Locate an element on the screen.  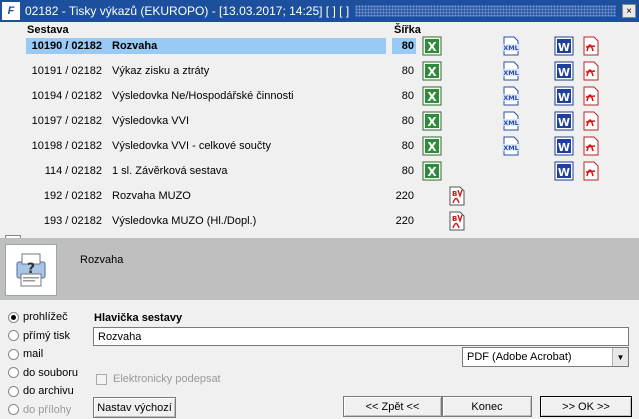
report-name: Rozvaha is located at coordinates (135, 46).